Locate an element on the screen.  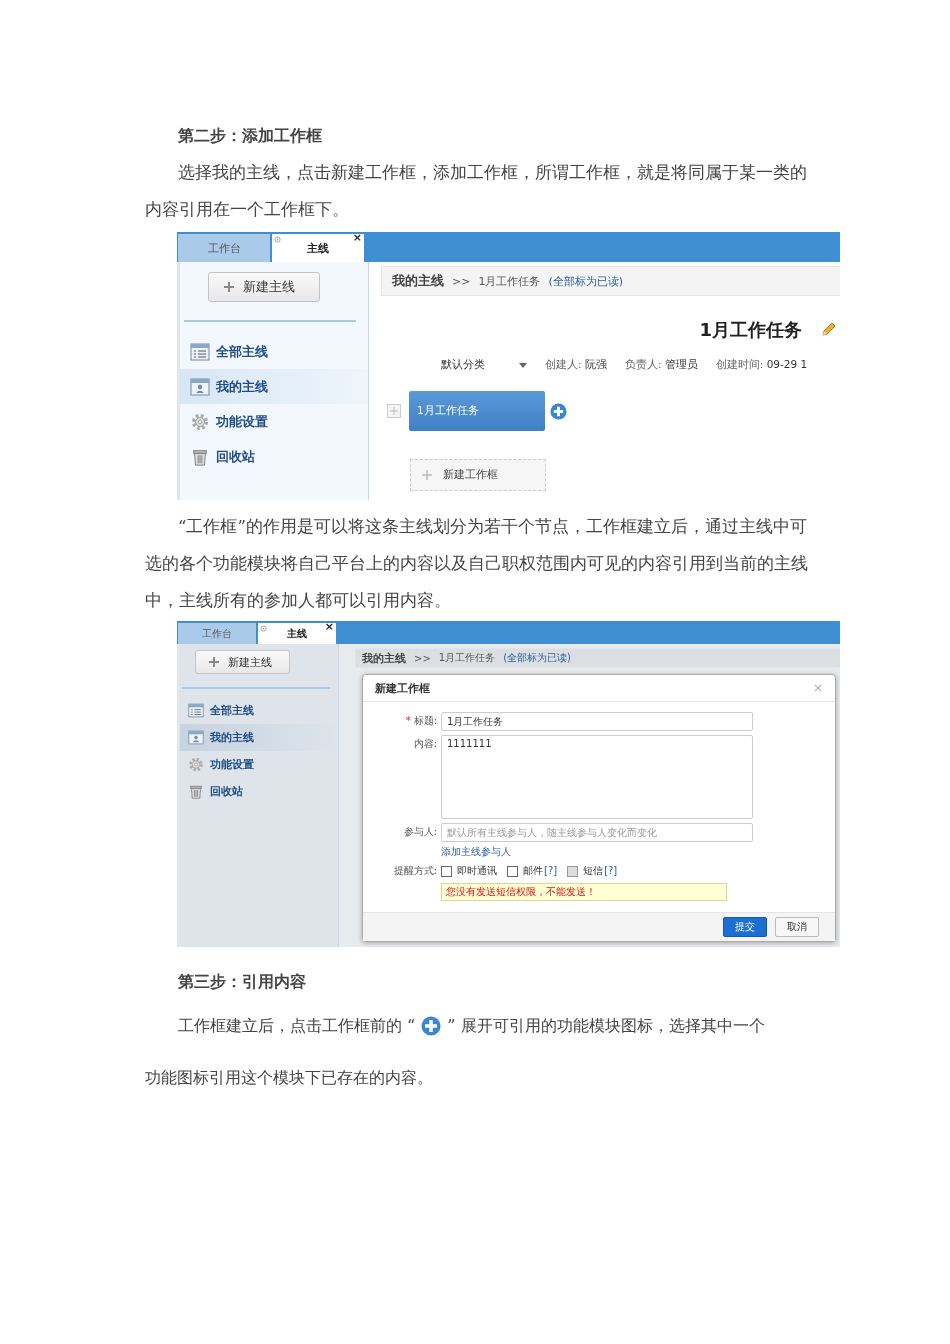
meta-text: 创建人: 阮强 is located at coordinates (576, 365).